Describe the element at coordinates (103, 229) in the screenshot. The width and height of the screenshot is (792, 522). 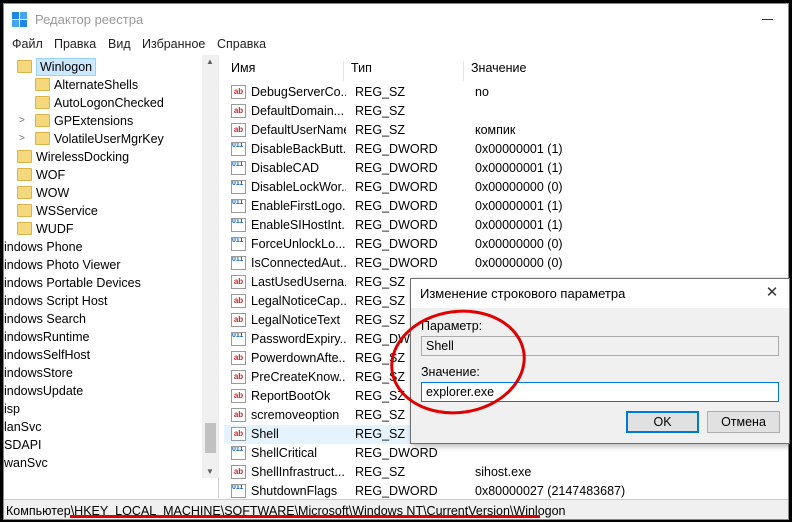
I see `tree-item: WUDF` at that location.